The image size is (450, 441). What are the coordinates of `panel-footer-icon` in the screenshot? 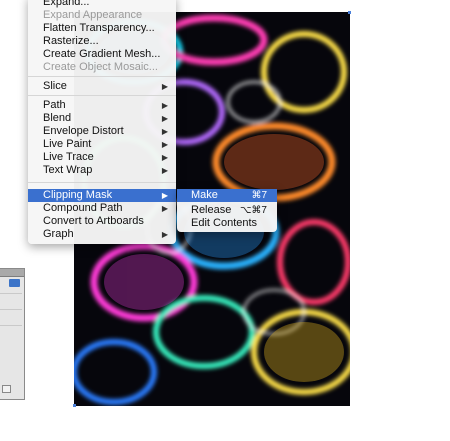 It's located at (6, 389).